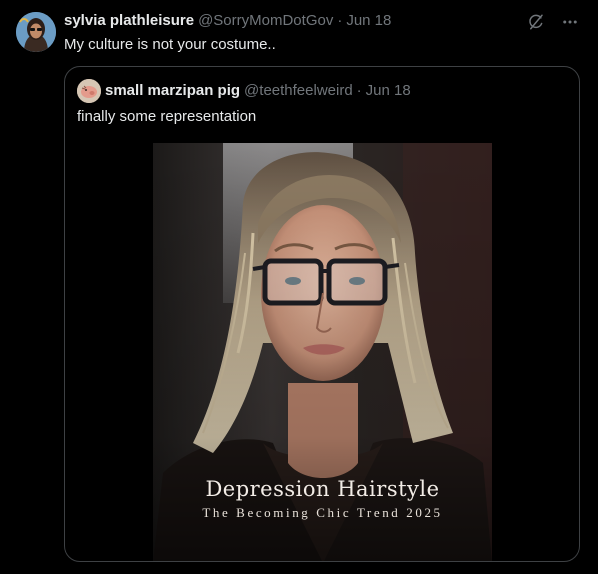  I want to click on image-caption-title: Depression Hairstyle, so click(322, 489).